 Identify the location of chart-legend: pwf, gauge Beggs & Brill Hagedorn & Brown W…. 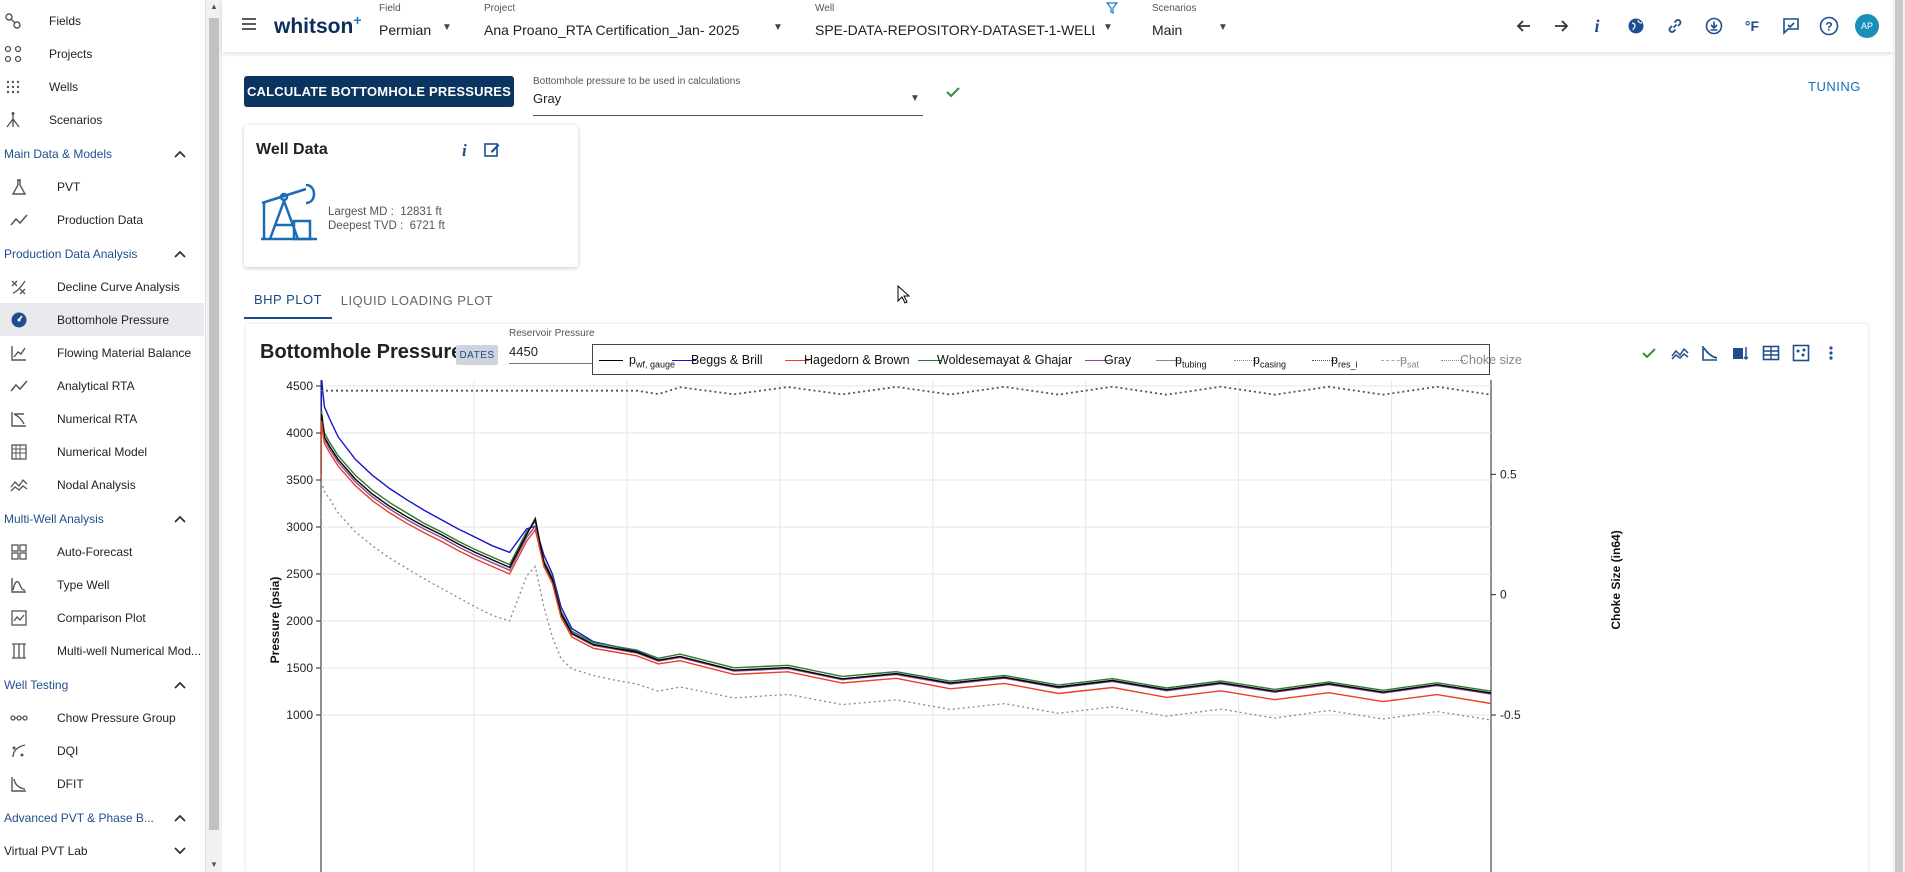
(1057, 359).